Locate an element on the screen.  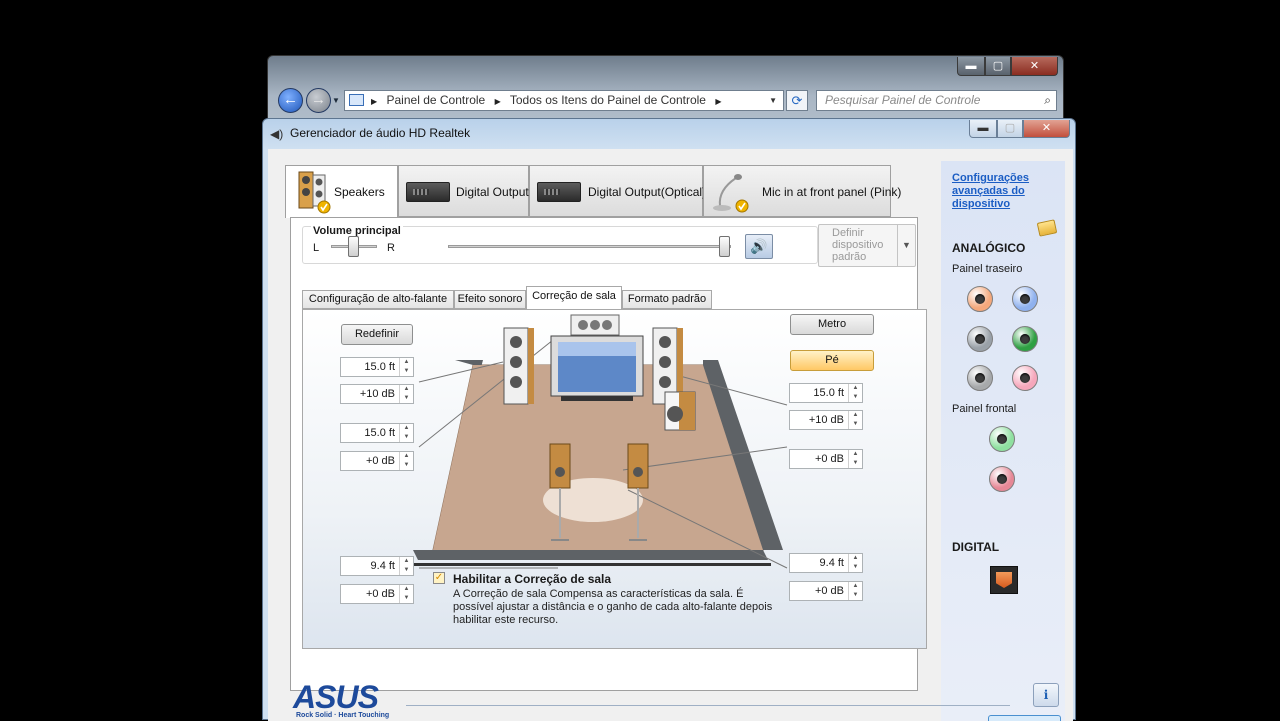
rear-right-gain-stepper: +0 dB ▲ ▼ is located at coordinates (826, 591).